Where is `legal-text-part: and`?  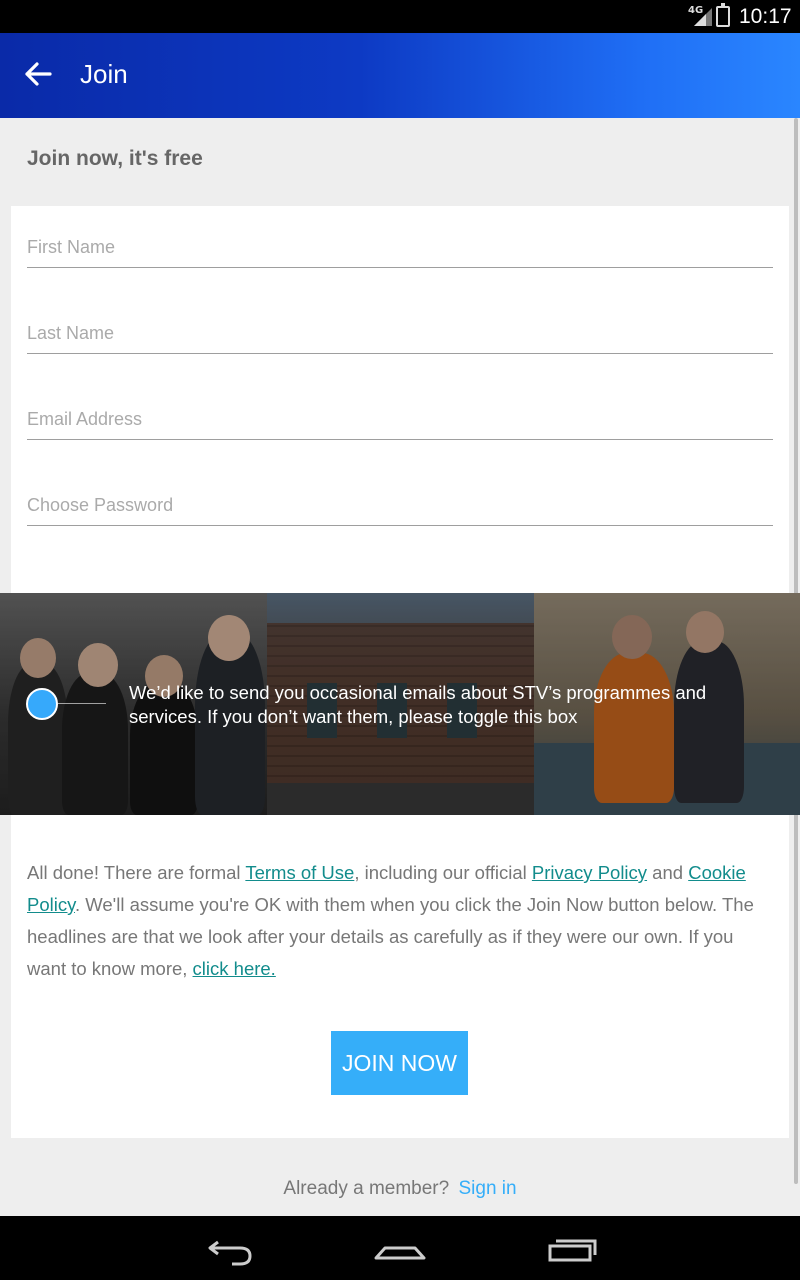 legal-text-part: and is located at coordinates (668, 872).